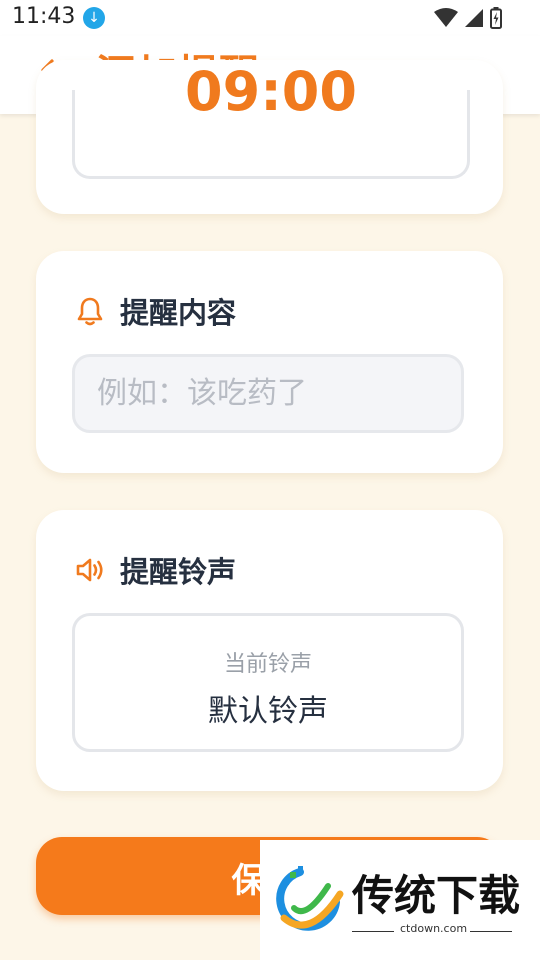 The image size is (540, 960). I want to click on wifi-icon, so click(446, 17).